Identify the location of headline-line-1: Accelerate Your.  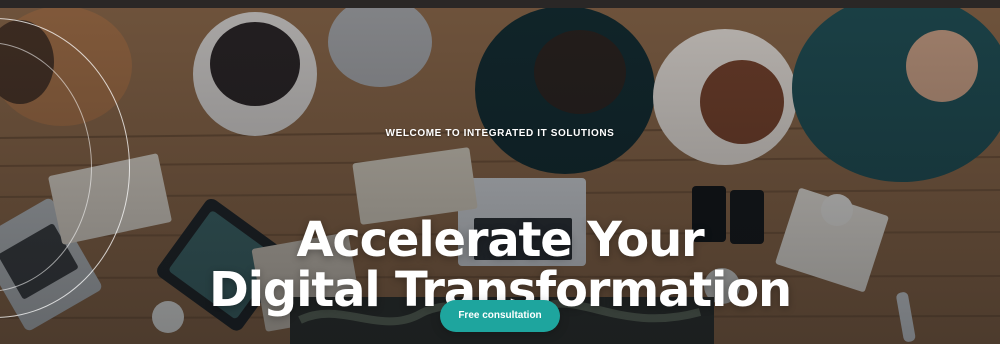
(500, 240).